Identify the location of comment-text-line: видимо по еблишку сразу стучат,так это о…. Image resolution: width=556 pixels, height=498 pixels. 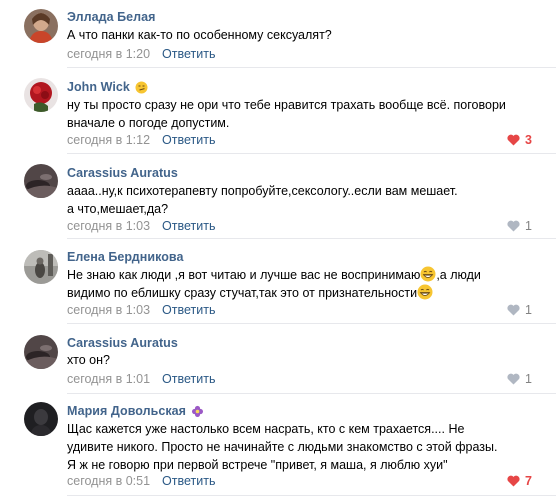
(242, 293).